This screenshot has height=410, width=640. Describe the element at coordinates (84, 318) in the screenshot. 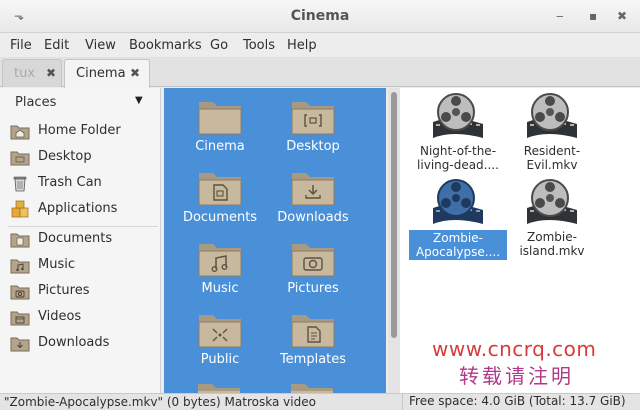

I see `sidebar-item-videos: Videos` at that location.